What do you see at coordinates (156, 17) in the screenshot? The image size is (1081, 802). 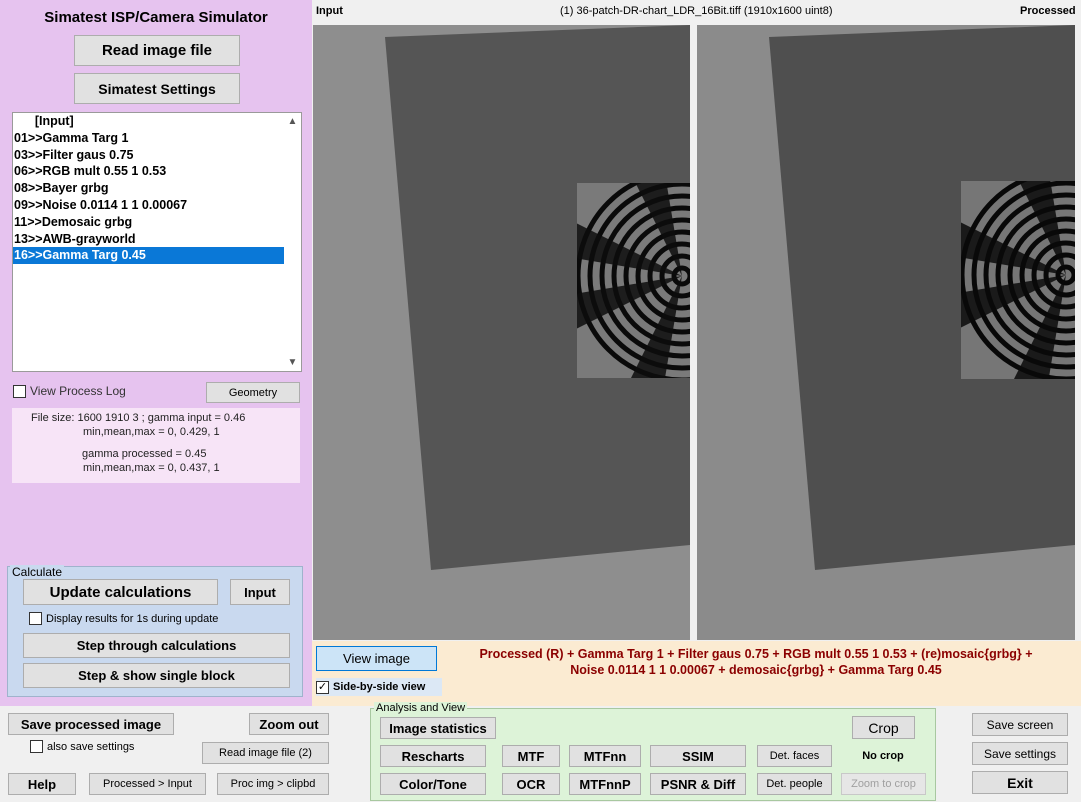 I see `app-title: Simatest ISP/Camera Simulator` at bounding box center [156, 17].